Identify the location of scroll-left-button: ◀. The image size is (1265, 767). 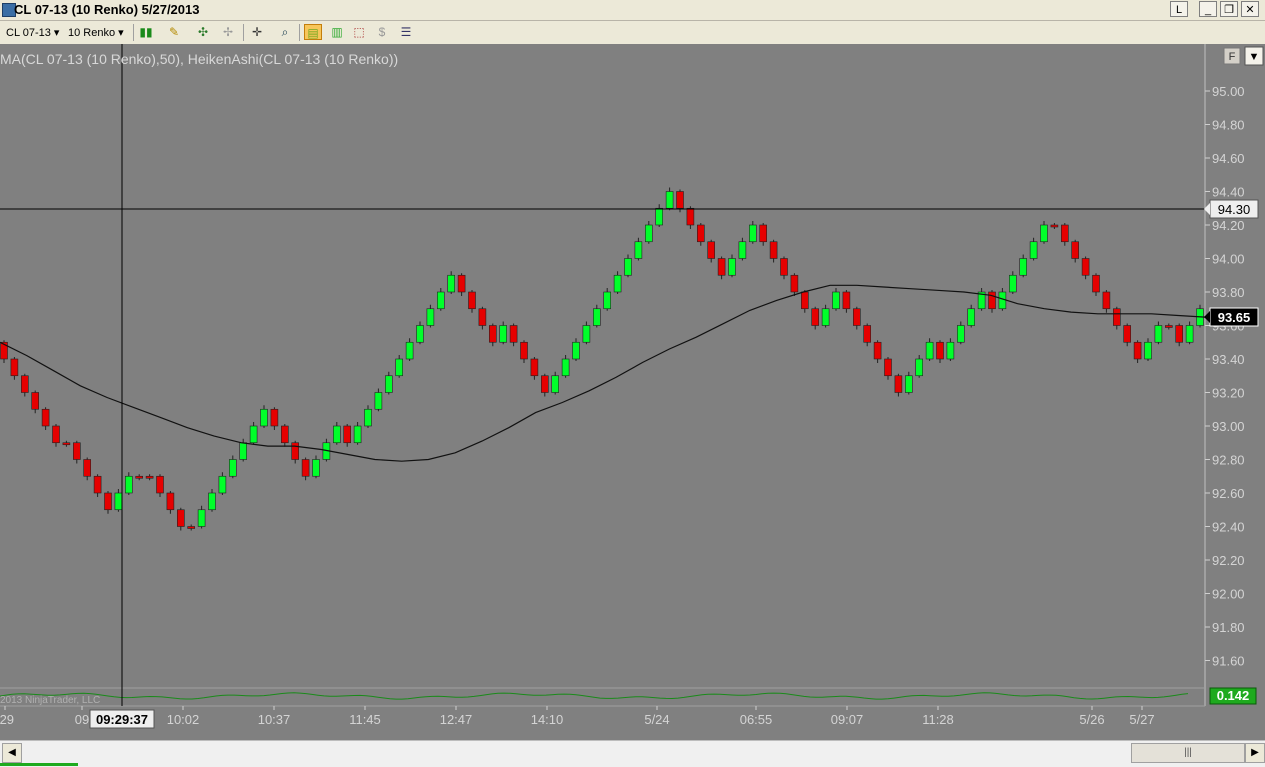
(12, 753).